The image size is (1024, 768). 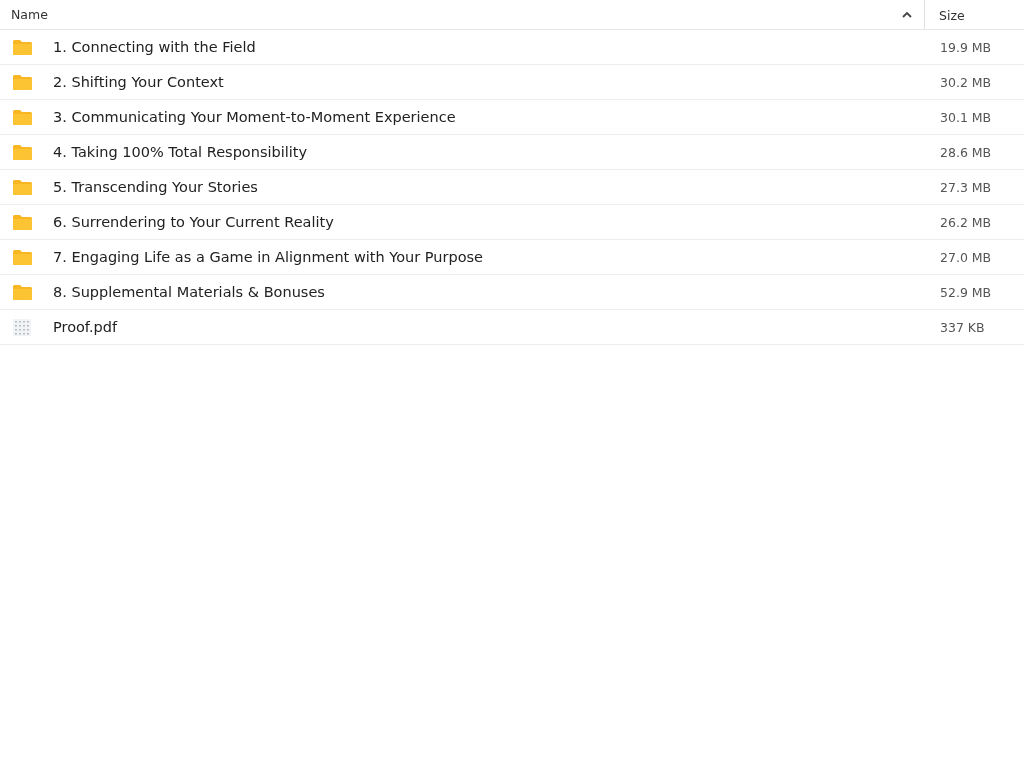 What do you see at coordinates (907, 14) in the screenshot?
I see `sort-chevron-icon` at bounding box center [907, 14].